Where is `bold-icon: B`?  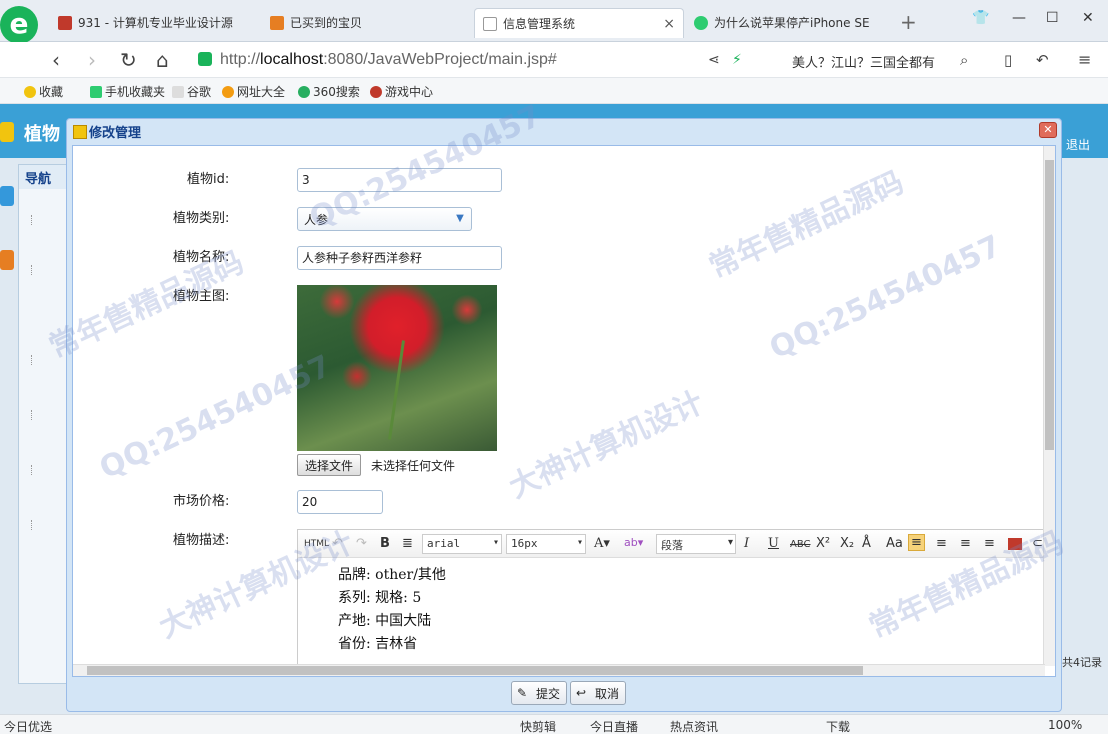 bold-icon: B is located at coordinates (385, 543).